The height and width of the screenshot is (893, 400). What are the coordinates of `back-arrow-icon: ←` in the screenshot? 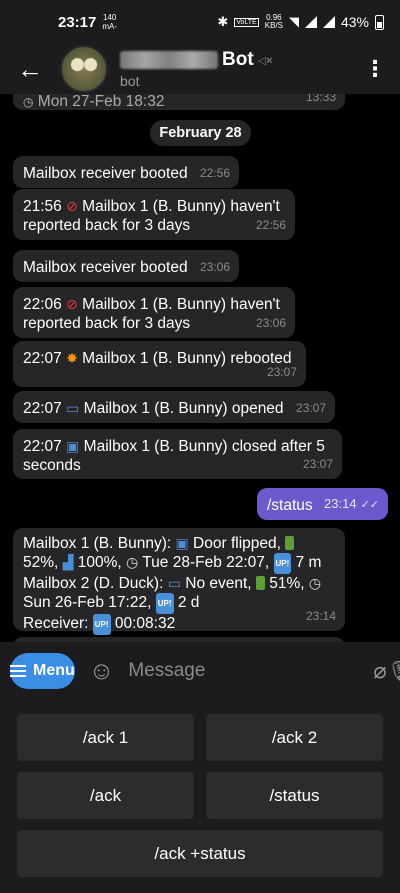 It's located at (30, 69).